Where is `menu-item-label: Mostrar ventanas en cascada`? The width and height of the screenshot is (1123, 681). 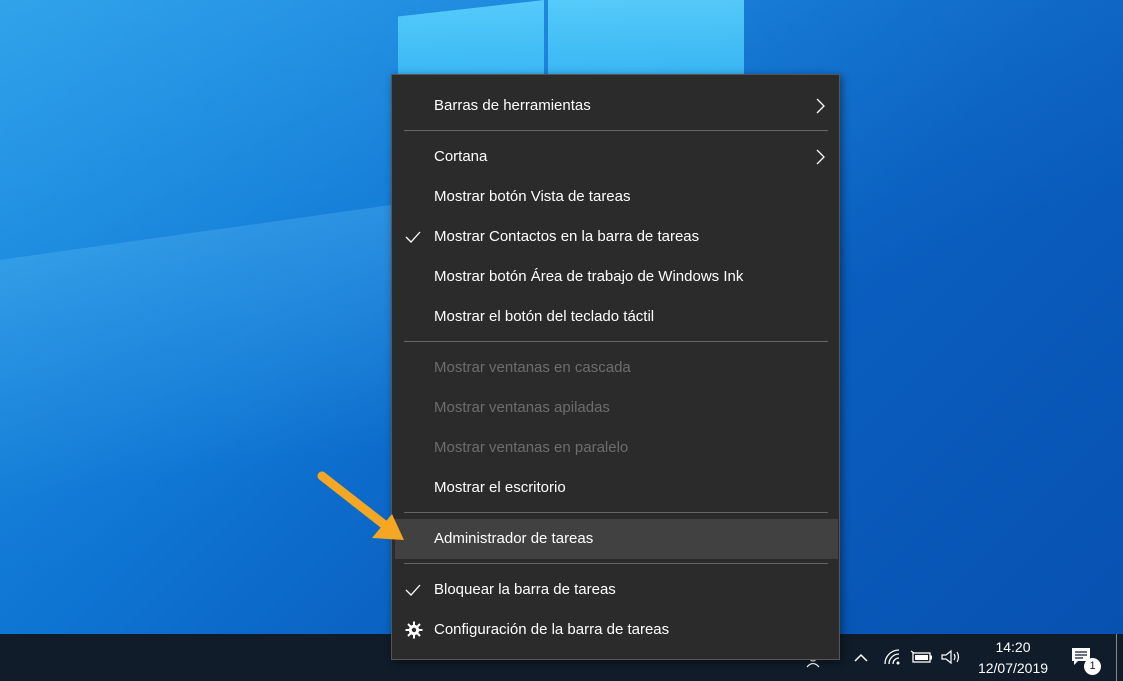 menu-item-label: Mostrar ventanas en cascada is located at coordinates (532, 367).